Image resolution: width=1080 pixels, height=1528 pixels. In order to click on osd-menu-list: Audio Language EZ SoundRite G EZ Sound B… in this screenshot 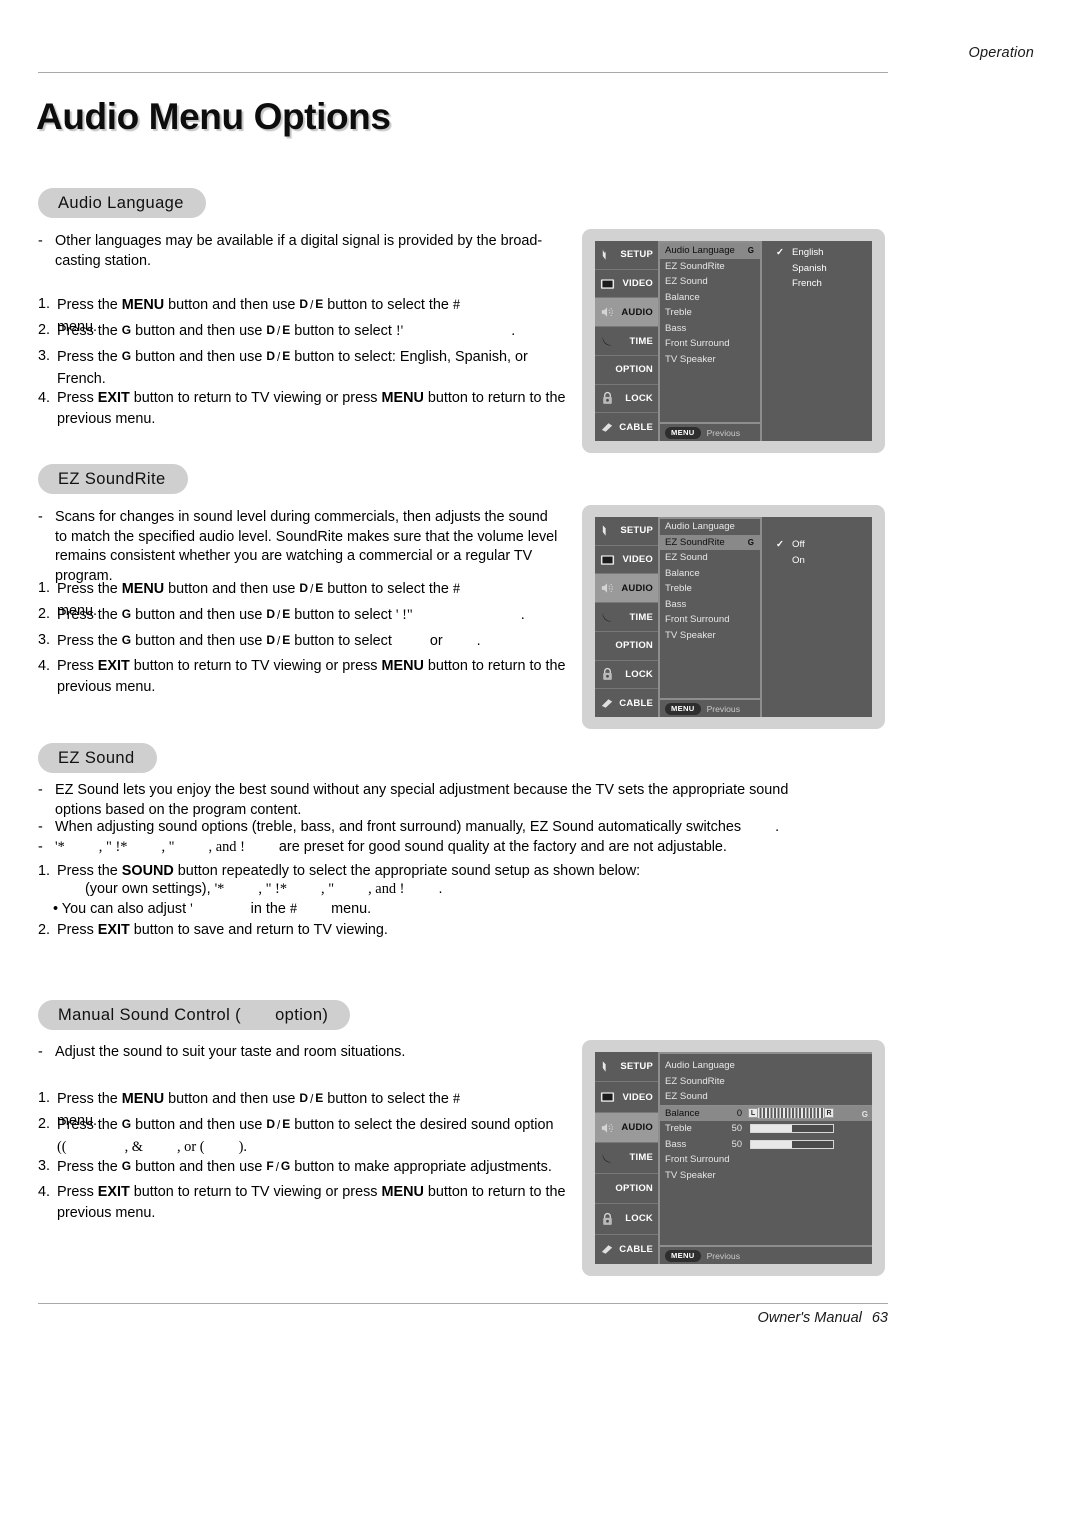, I will do `click(711, 617)`.